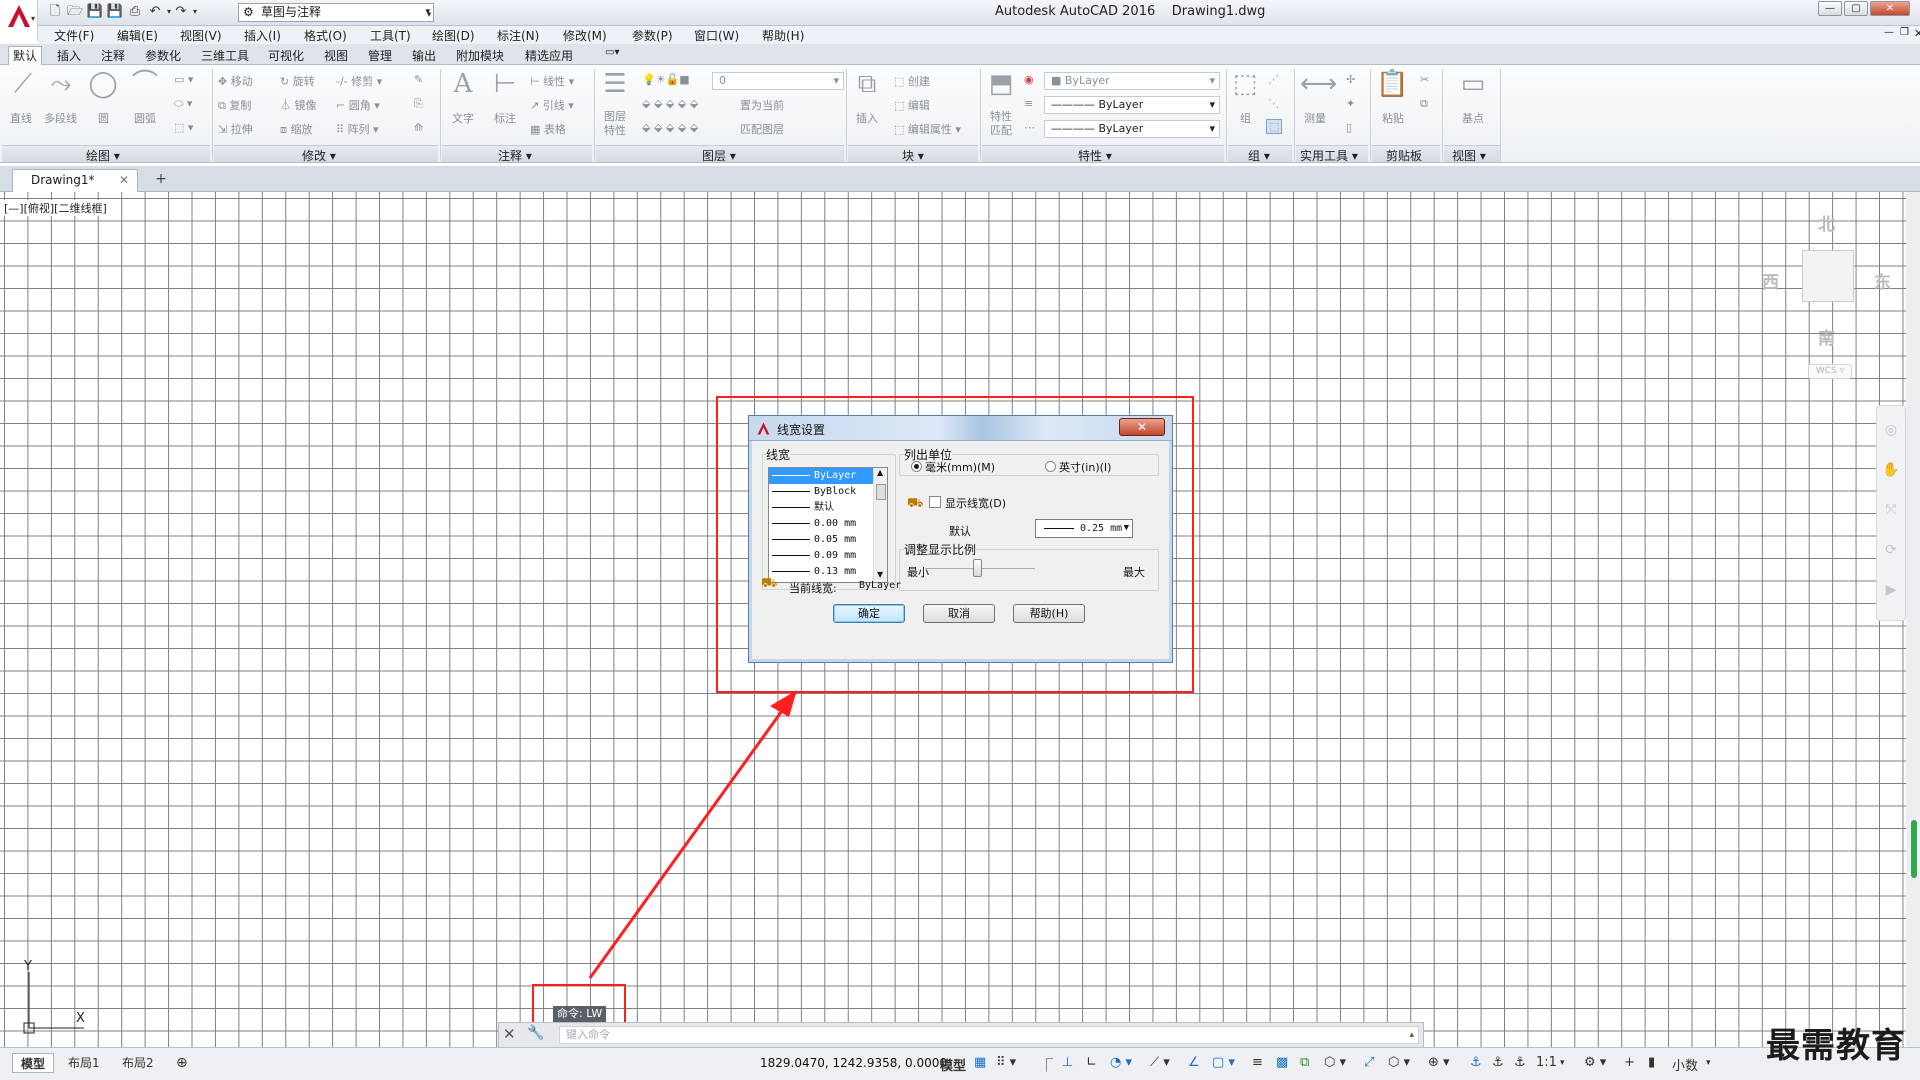 The width and height of the screenshot is (1920, 1080). What do you see at coordinates (1315, 118) in the screenshot?
I see `measure-tool-label: 测量` at bounding box center [1315, 118].